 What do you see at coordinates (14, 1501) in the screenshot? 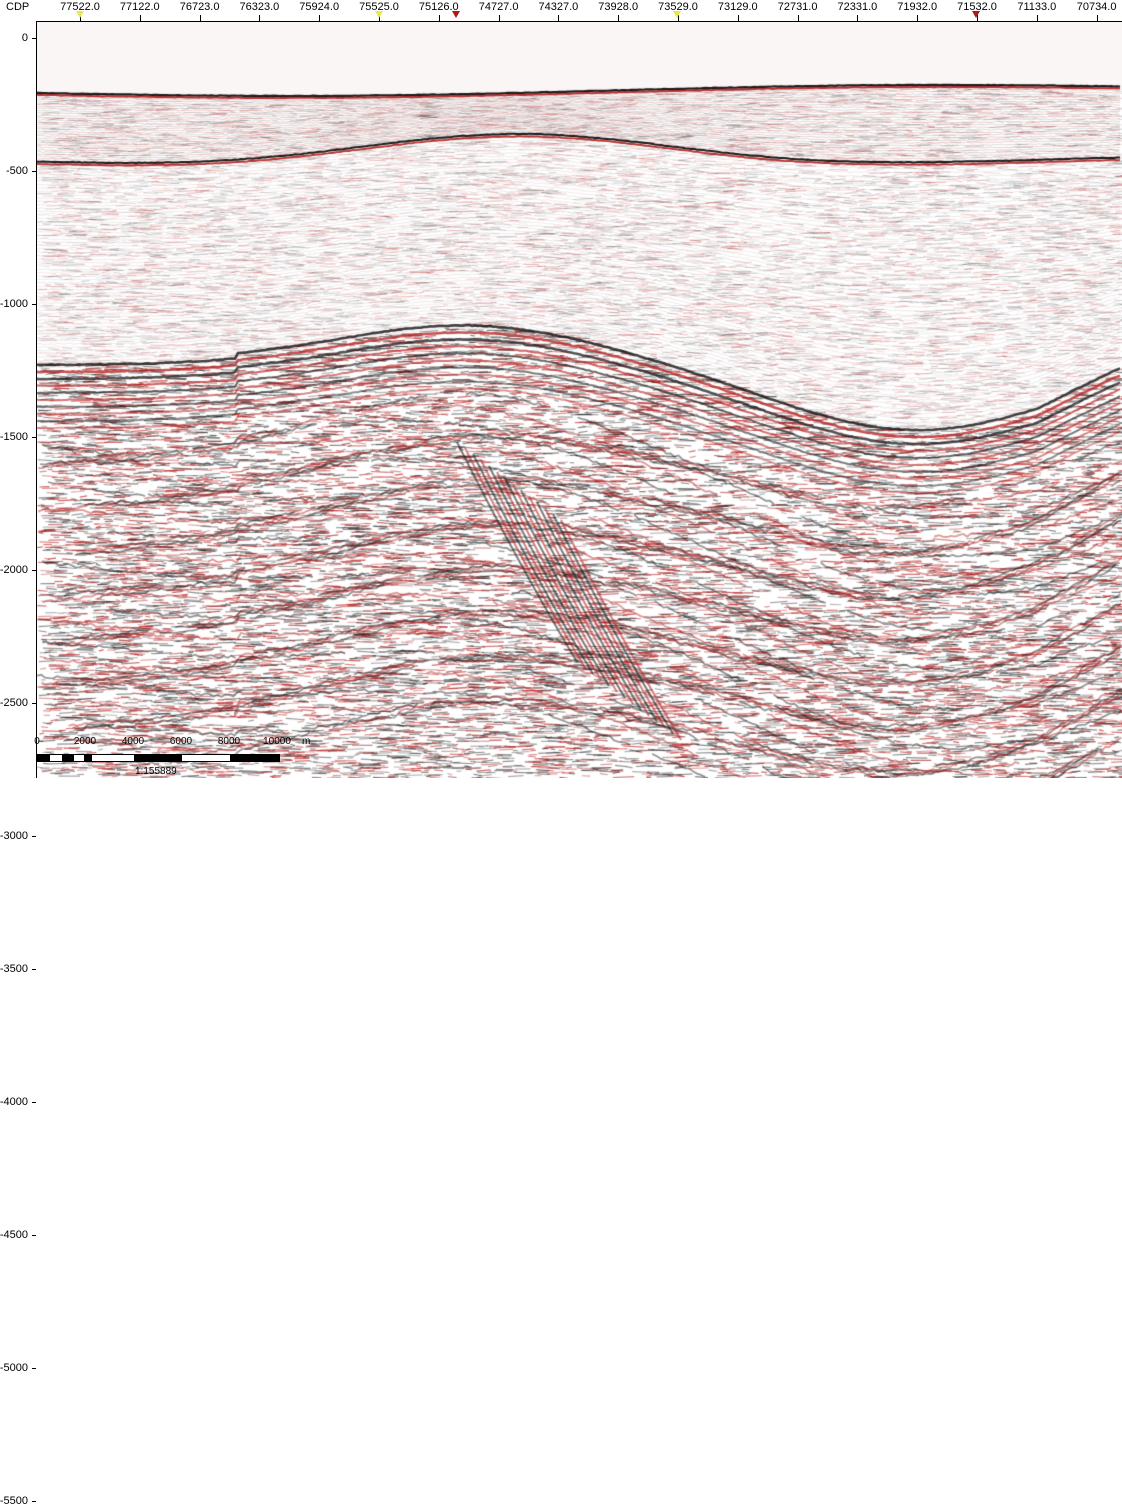
I see `depth-tick-label: -5500` at bounding box center [14, 1501].